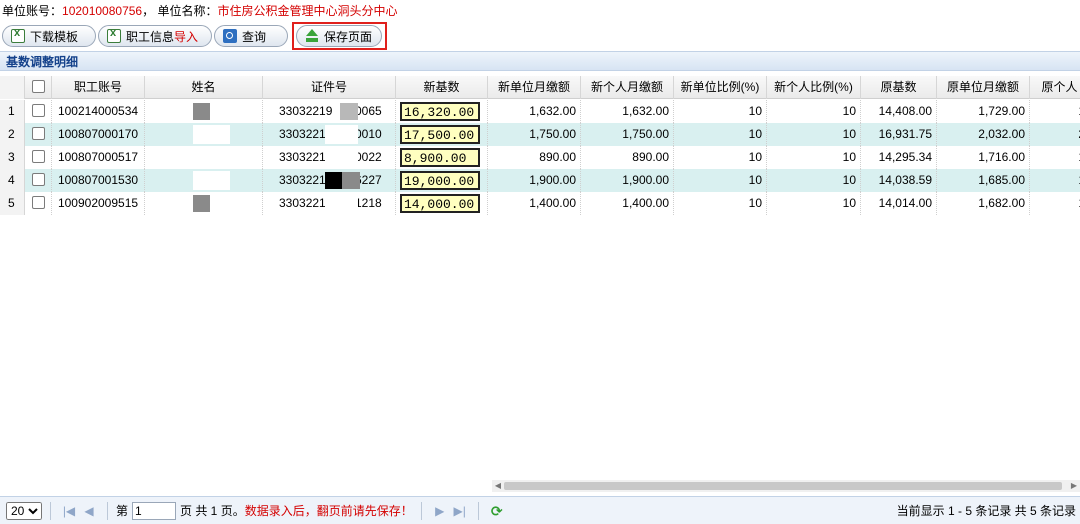 The width and height of the screenshot is (1080, 524). Describe the element at coordinates (899, 87) in the screenshot. I see `col-header-old-base: 原基数` at that location.